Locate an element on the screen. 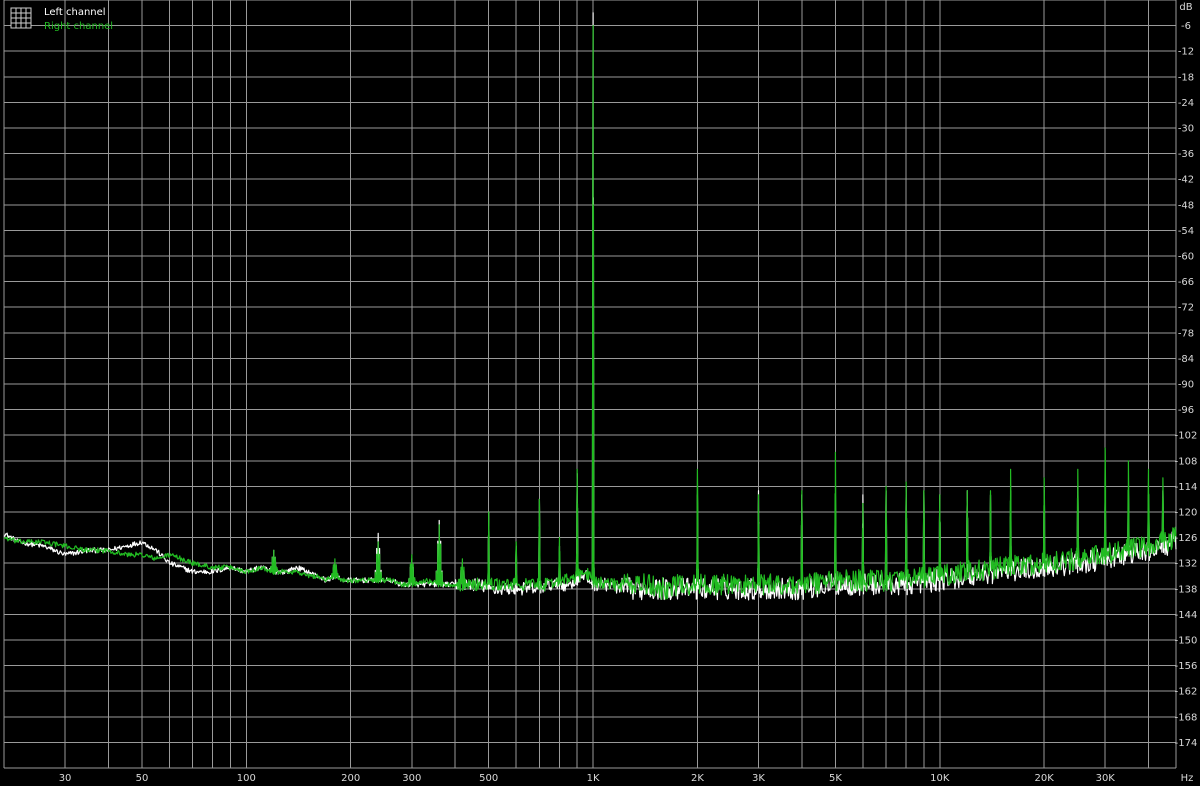 The width and height of the screenshot is (1200, 786). y-tick-label: -162 is located at coordinates (1186, 692).